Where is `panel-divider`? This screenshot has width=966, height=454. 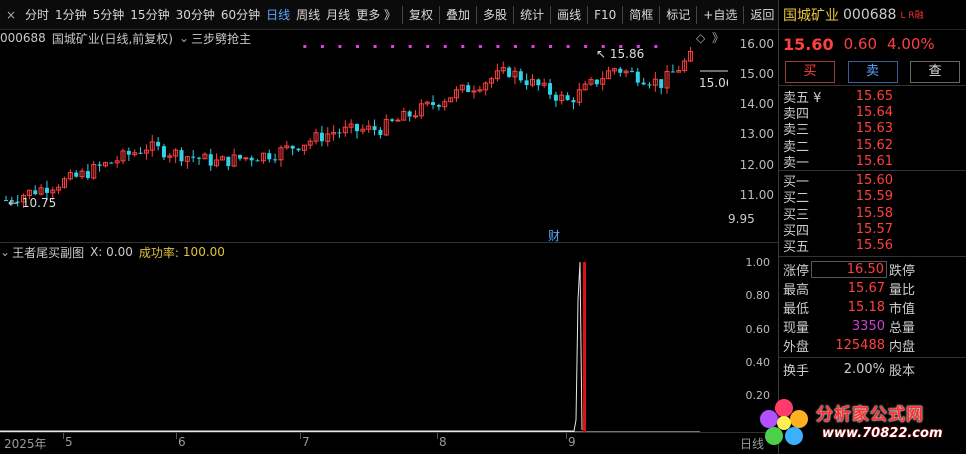 panel-divider is located at coordinates (389, 242).